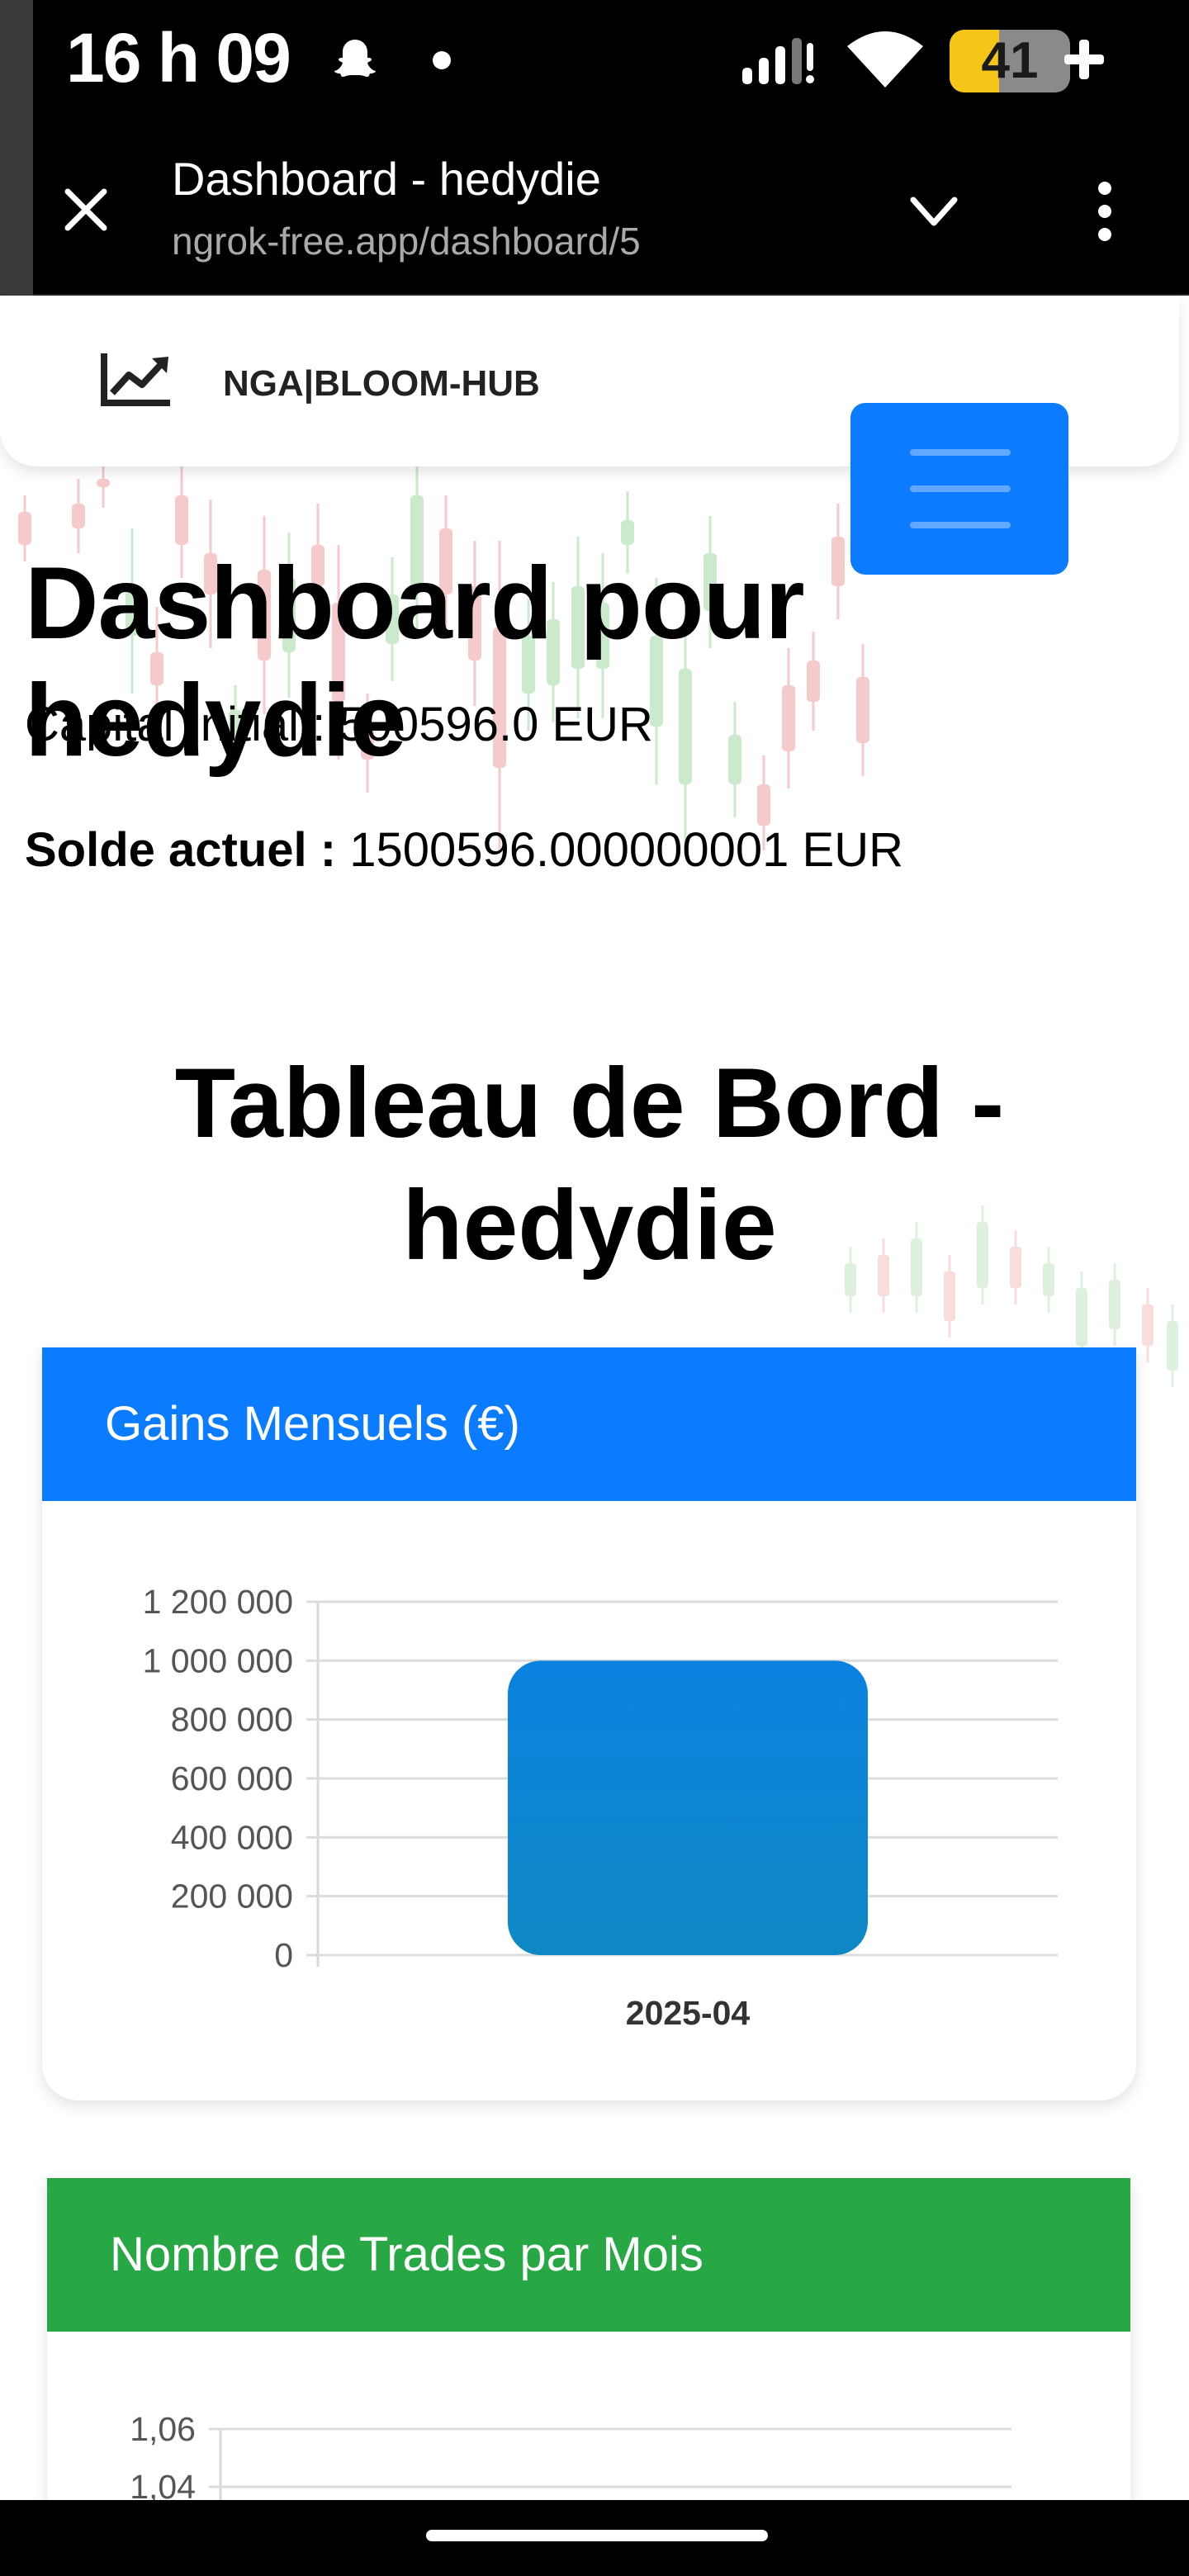 The height and width of the screenshot is (2576, 1189). What do you see at coordinates (588, 2255) in the screenshot?
I see `trades-per-month-card-title: Nombre de Trades par Mois` at bounding box center [588, 2255].